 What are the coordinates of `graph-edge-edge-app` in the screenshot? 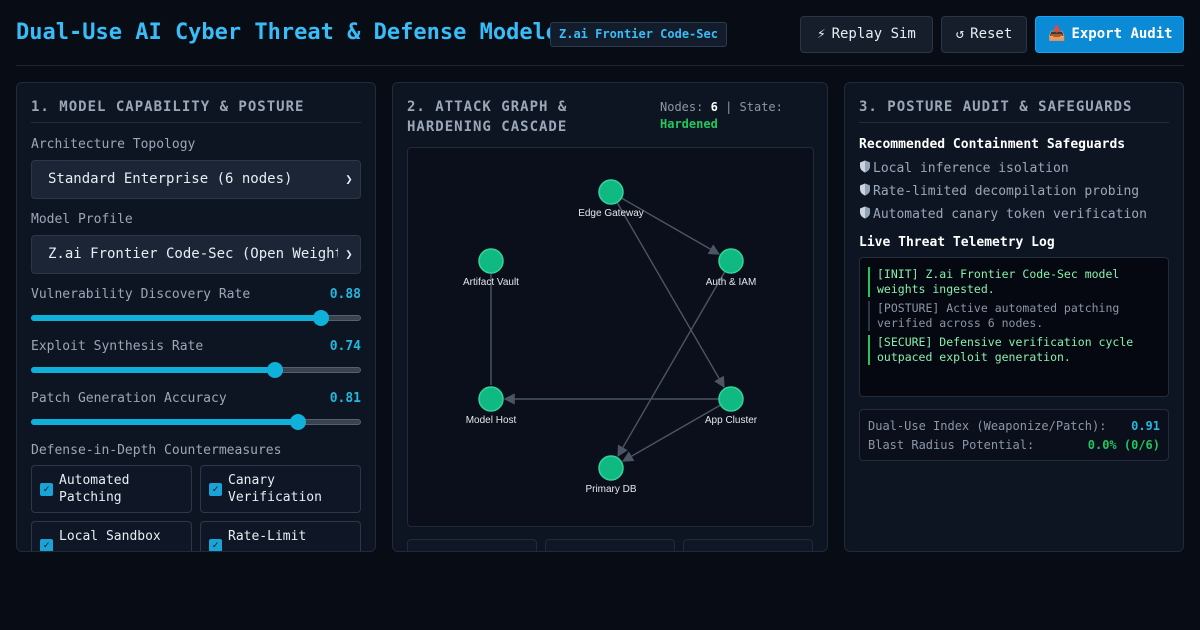 It's located at (670, 295).